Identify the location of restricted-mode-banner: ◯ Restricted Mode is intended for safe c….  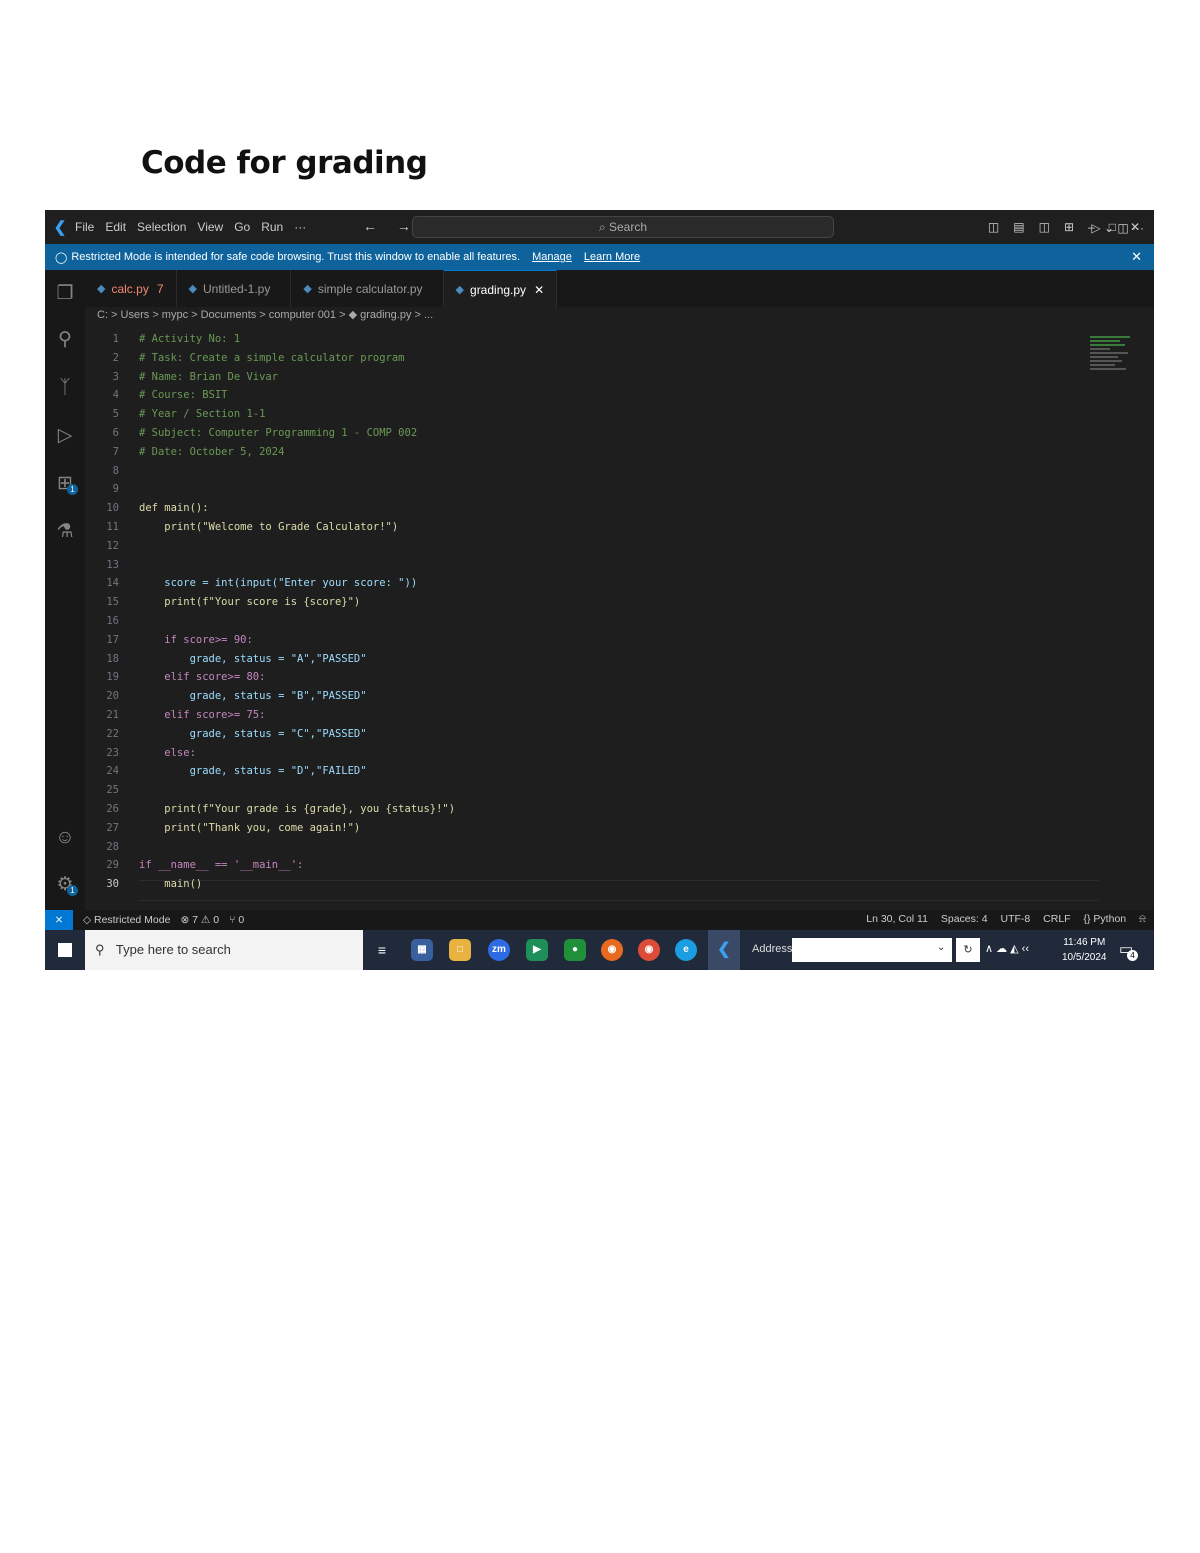
(599, 257).